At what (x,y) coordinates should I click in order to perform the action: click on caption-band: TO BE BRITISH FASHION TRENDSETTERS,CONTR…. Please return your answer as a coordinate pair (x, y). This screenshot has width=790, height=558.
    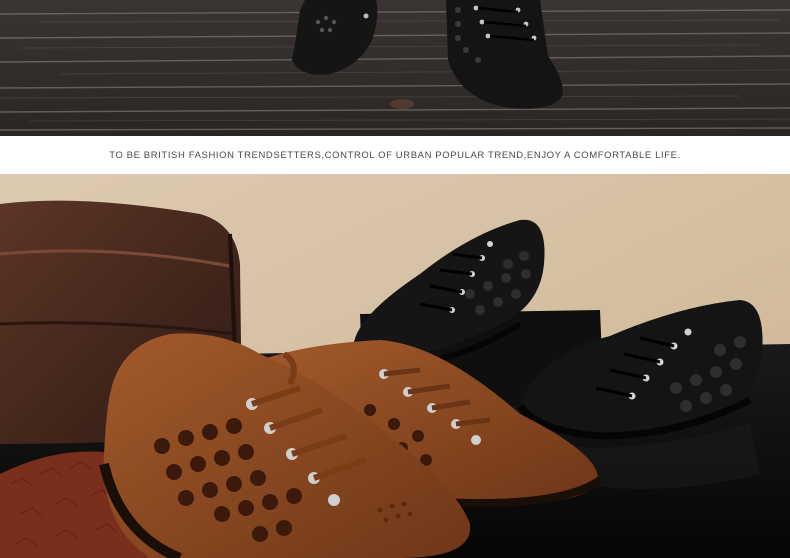
    Looking at the image, I should click on (395, 155).